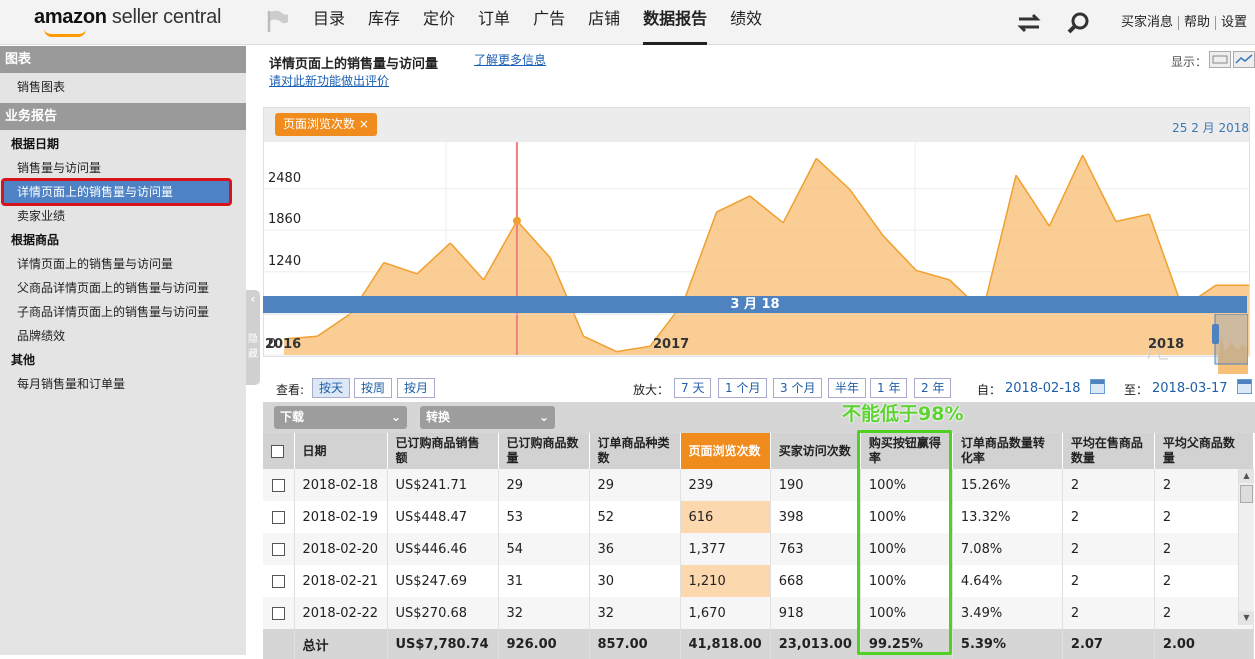 Image resolution: width=1255 pixels, height=659 pixels. What do you see at coordinates (416, 388) in the screenshot?
I see `view-month-button: 按月` at bounding box center [416, 388].